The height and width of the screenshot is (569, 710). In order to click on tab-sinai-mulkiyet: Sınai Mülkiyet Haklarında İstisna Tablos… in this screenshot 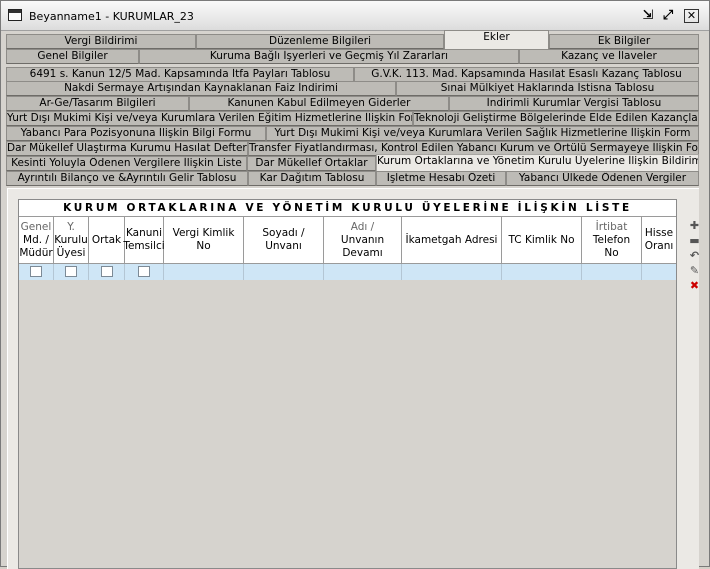, I will do `click(547, 88)`.